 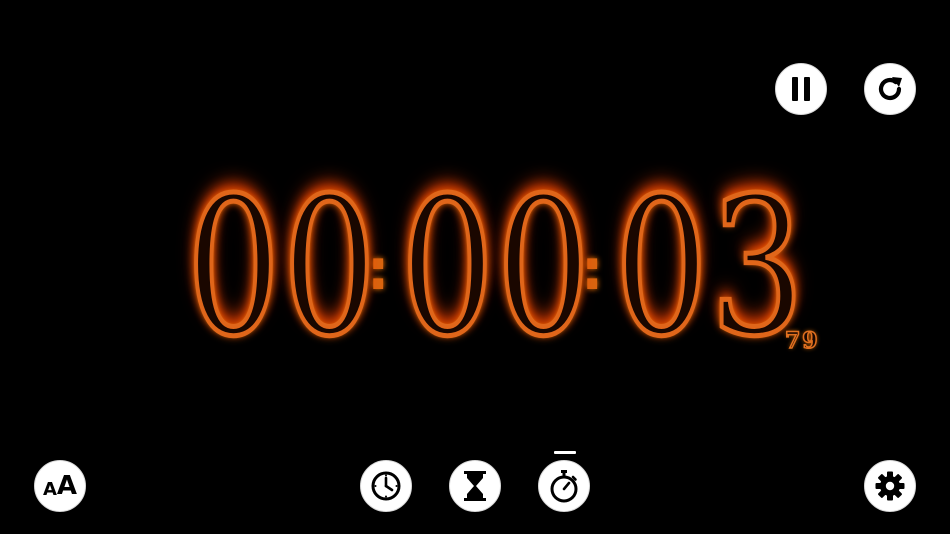 I want to click on settings-button, so click(x=890, y=486).